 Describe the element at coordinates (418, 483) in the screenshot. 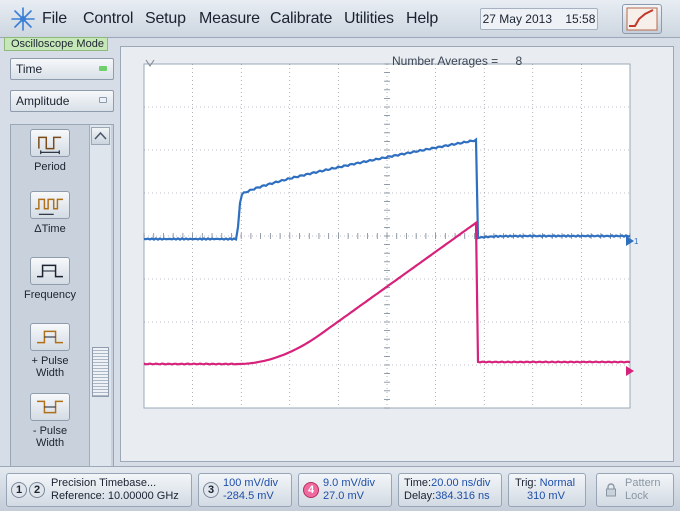

I see `time-label: Time:` at that location.